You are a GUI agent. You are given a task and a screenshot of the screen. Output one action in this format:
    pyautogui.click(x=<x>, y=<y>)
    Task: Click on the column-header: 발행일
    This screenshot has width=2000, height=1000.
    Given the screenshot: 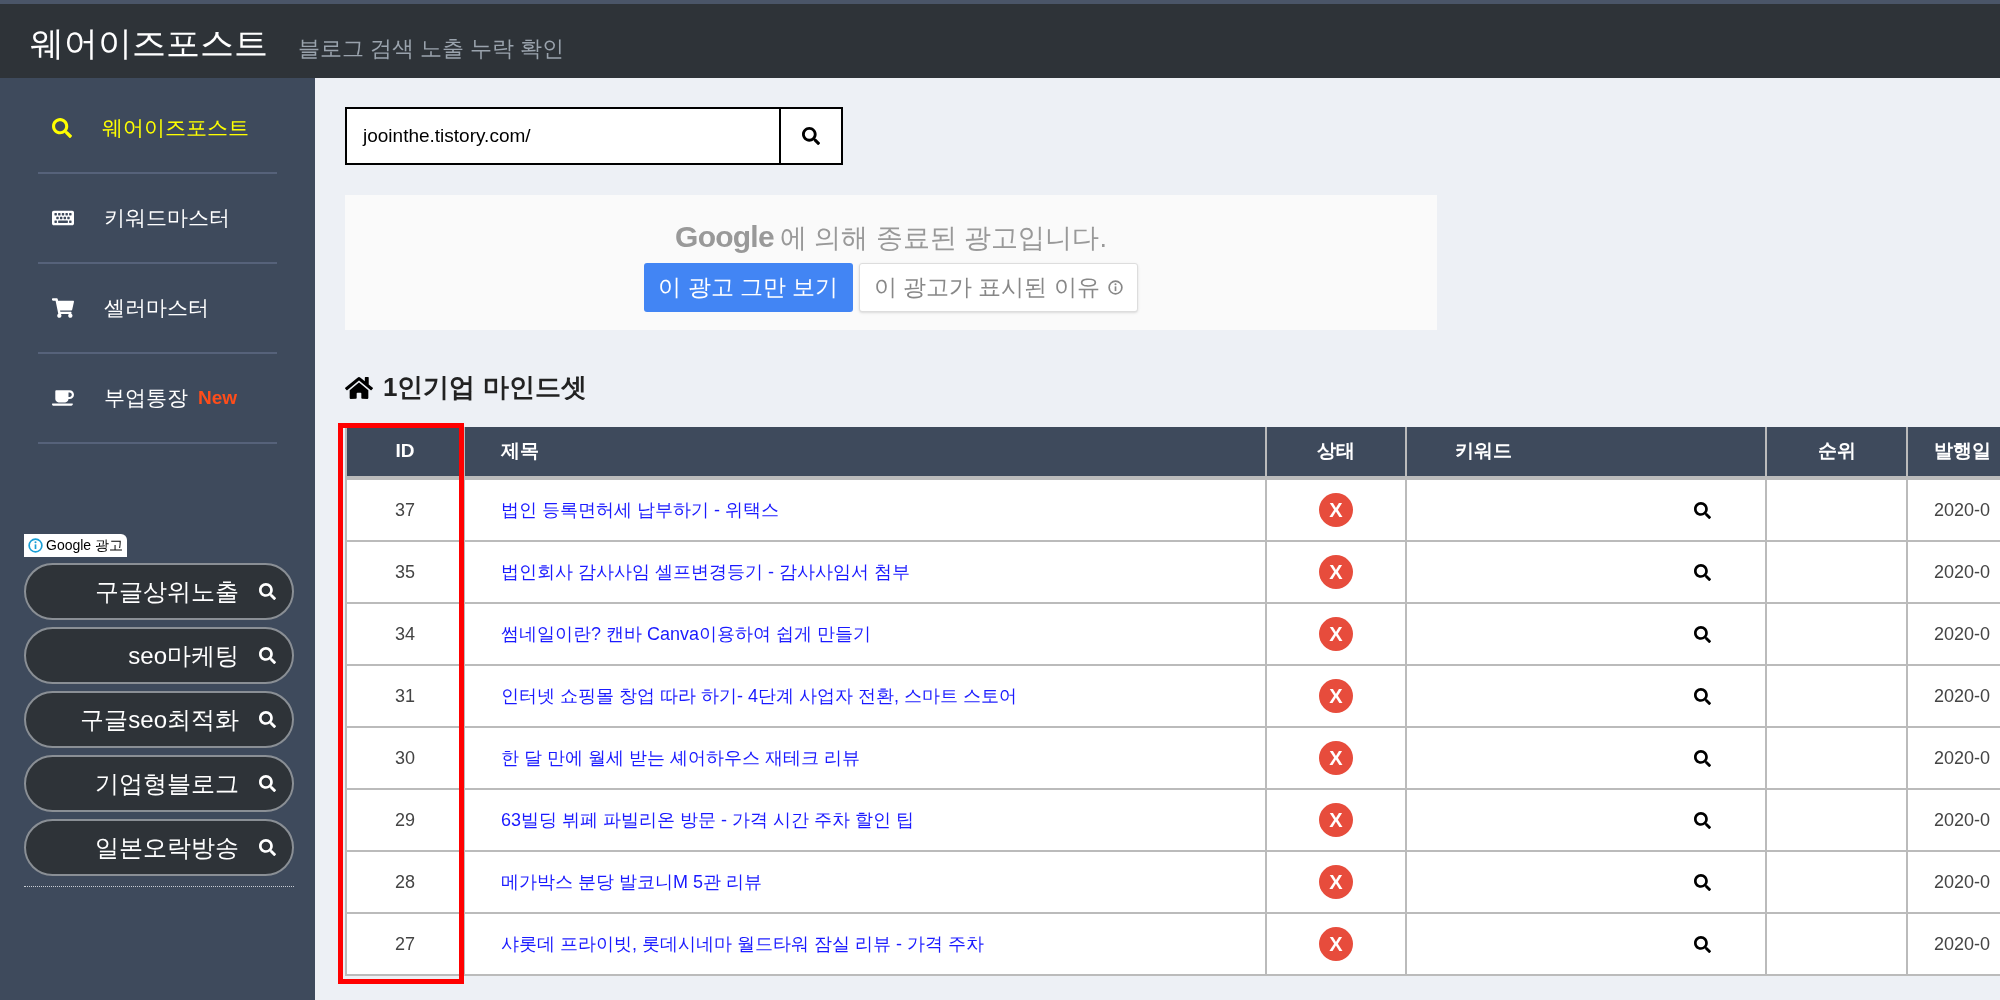 What is the action you would take?
    pyautogui.click(x=1954, y=451)
    